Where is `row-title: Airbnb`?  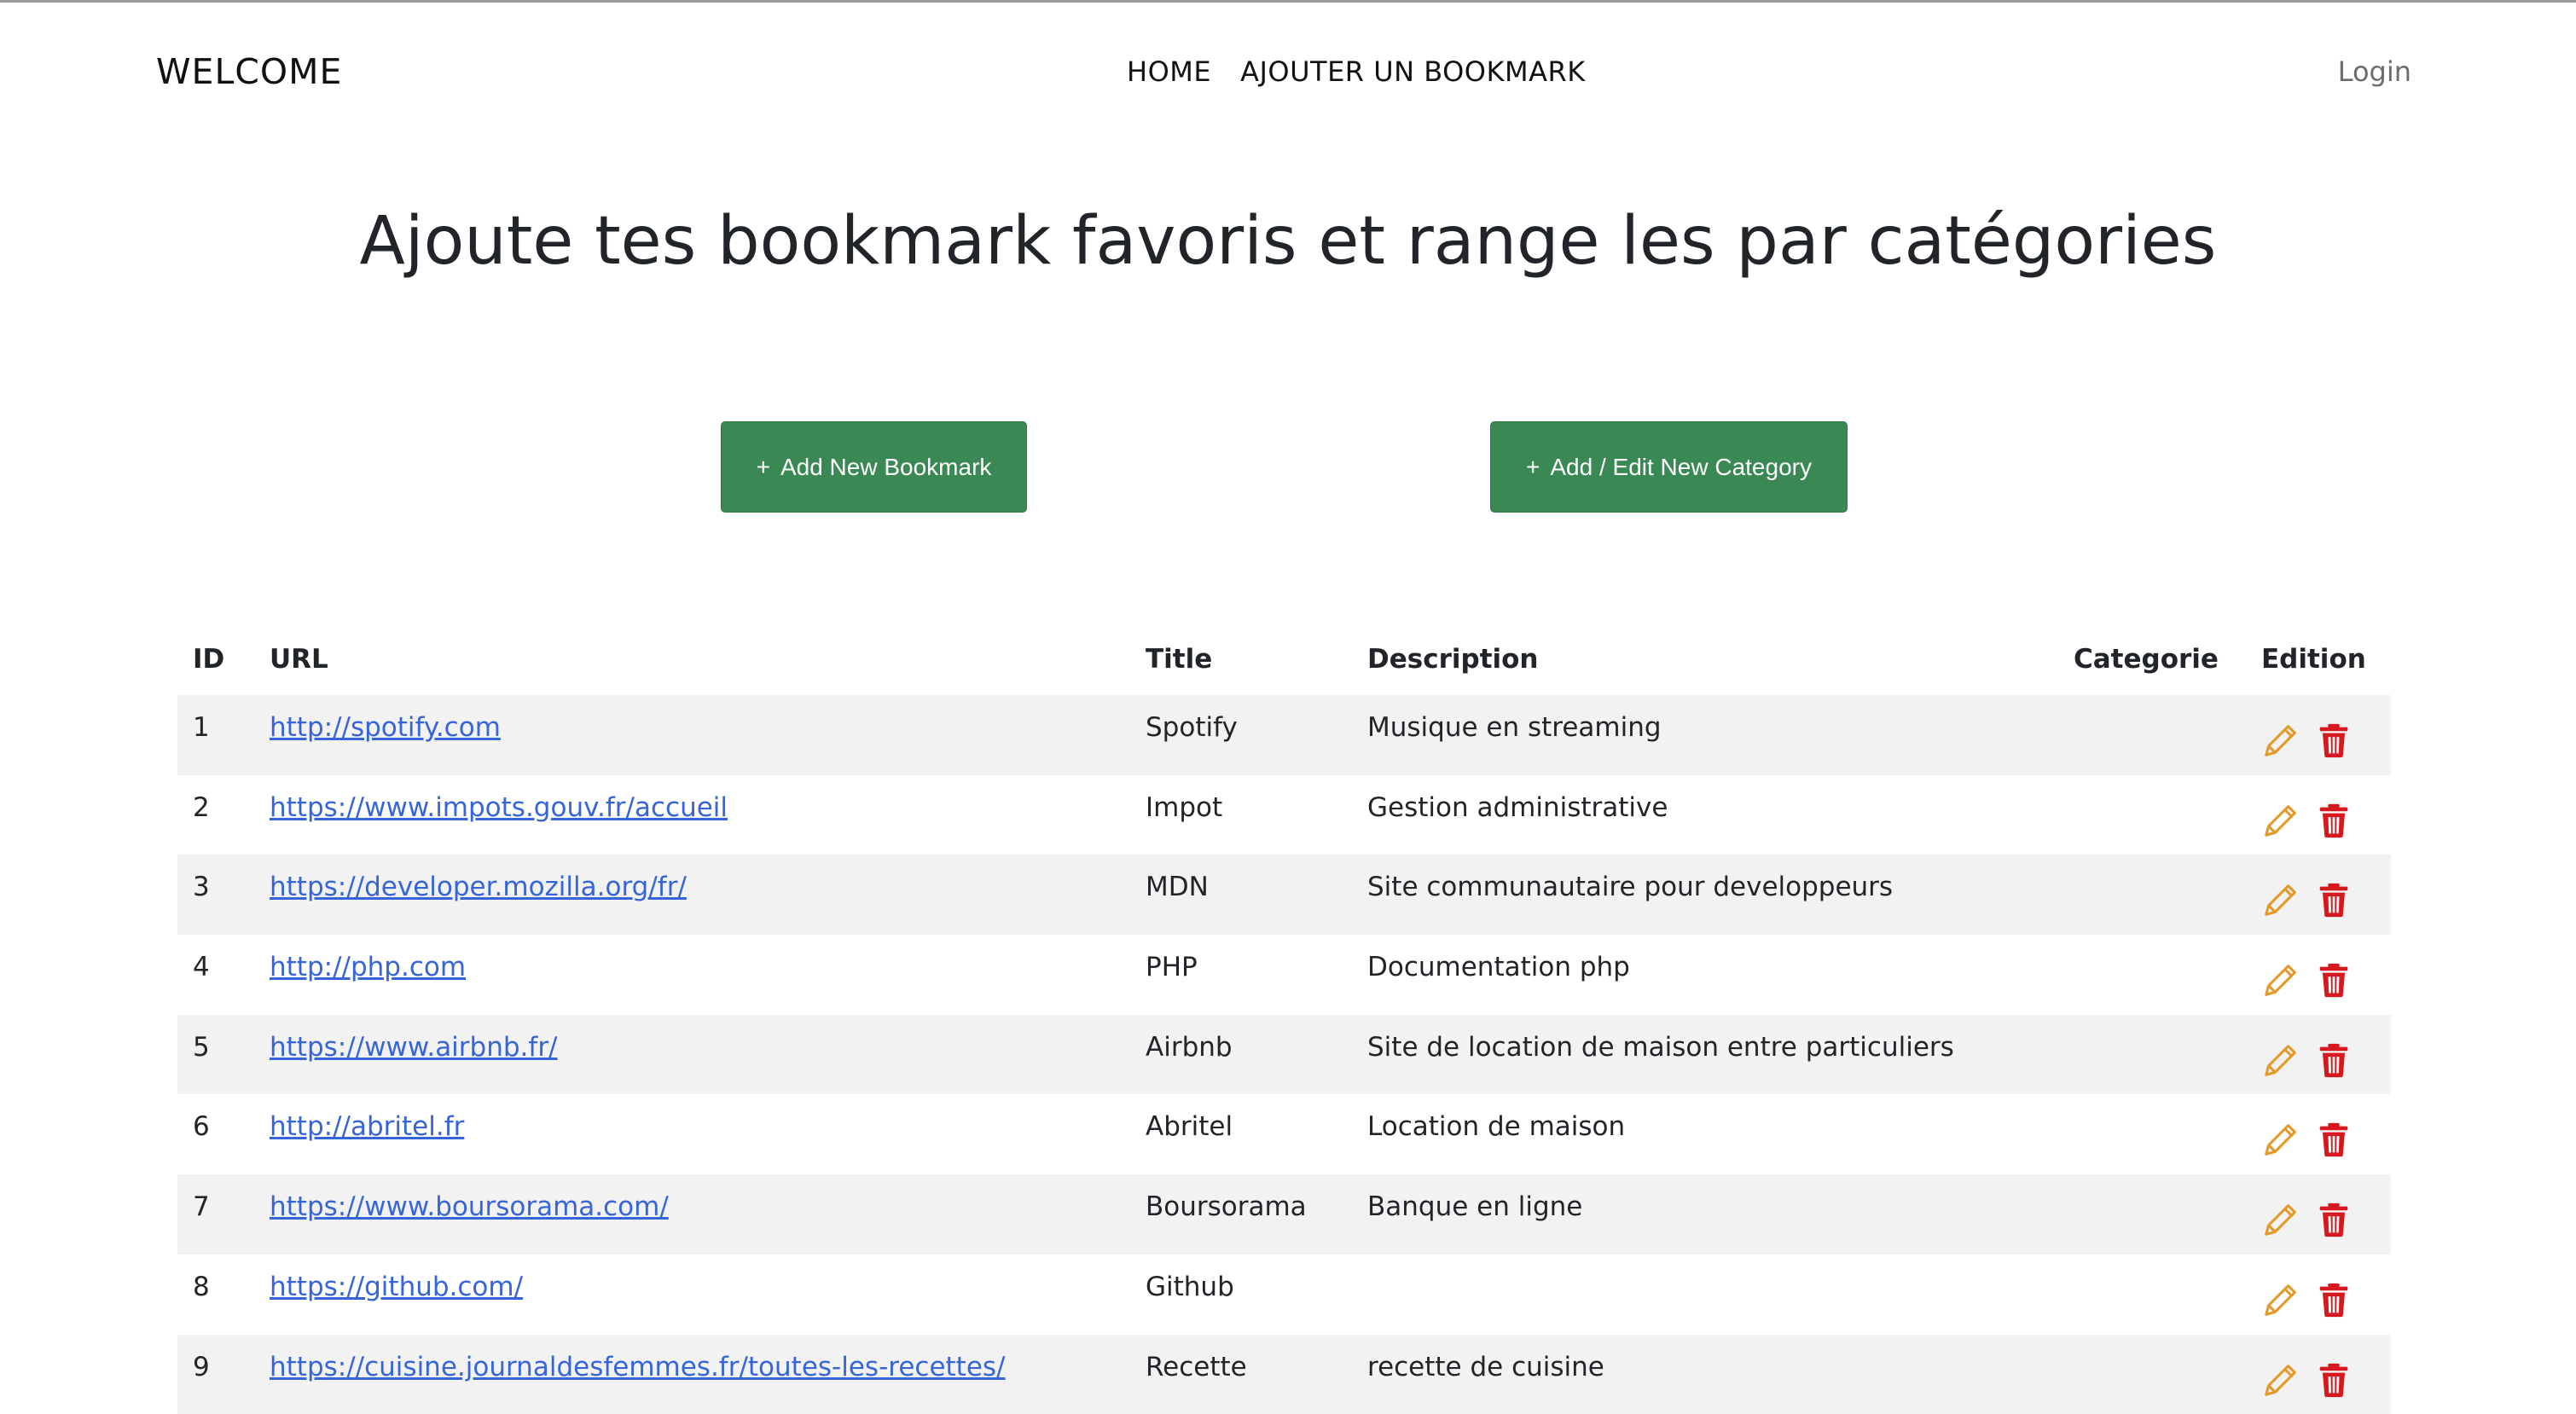 row-title: Airbnb is located at coordinates (1241, 1055).